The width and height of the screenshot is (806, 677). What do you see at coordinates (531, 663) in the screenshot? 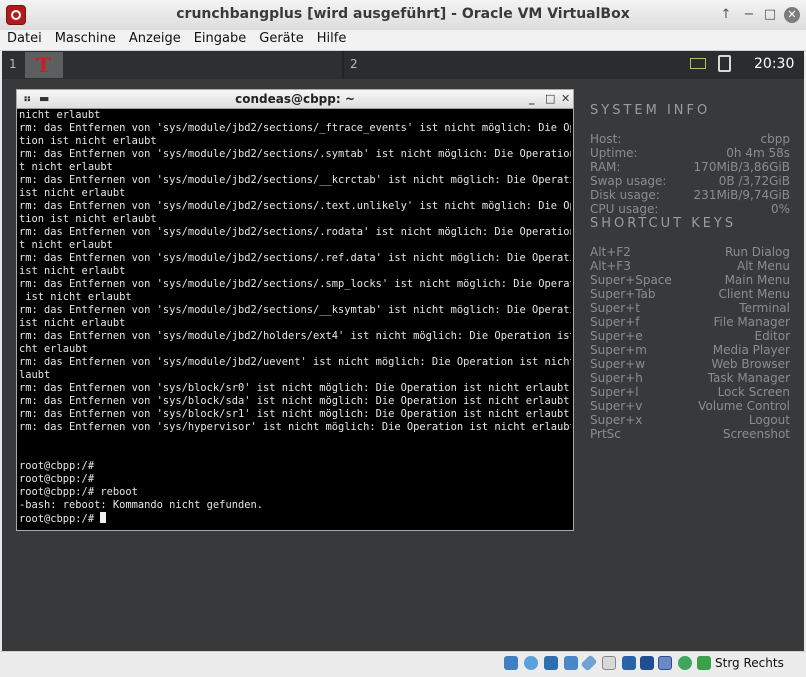
I see `optical-drive-icon` at bounding box center [531, 663].